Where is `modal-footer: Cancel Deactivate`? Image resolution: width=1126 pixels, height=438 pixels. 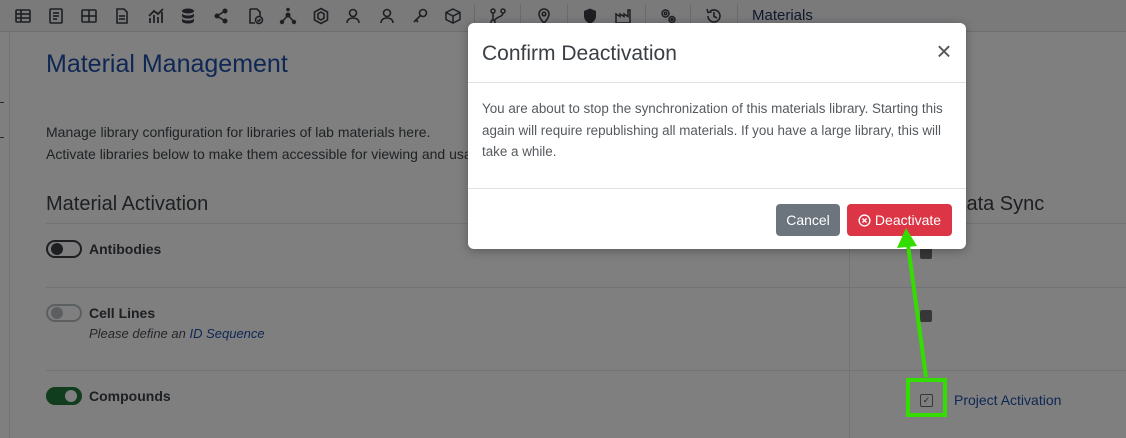
modal-footer: Cancel Deactivate is located at coordinates (717, 218).